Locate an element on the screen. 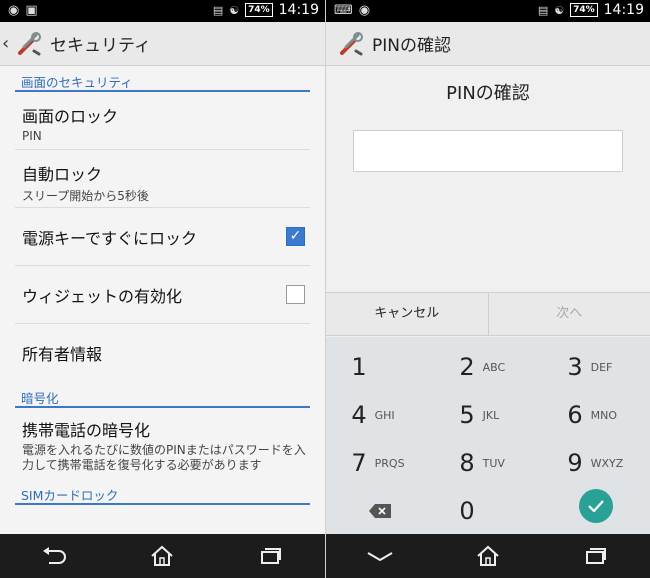 This screenshot has height=578, width=650. key-number: 9 is located at coordinates (575, 463).